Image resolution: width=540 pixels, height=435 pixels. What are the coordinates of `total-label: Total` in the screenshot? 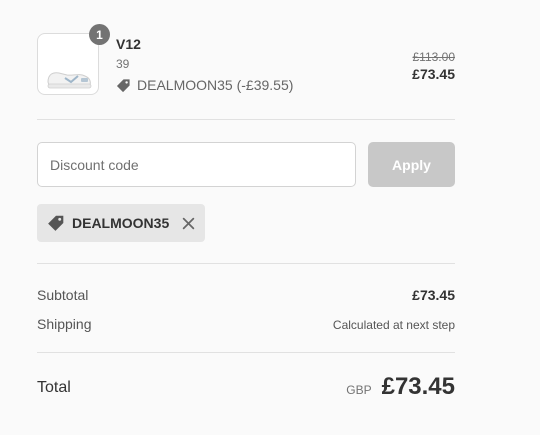 It's located at (54, 387).